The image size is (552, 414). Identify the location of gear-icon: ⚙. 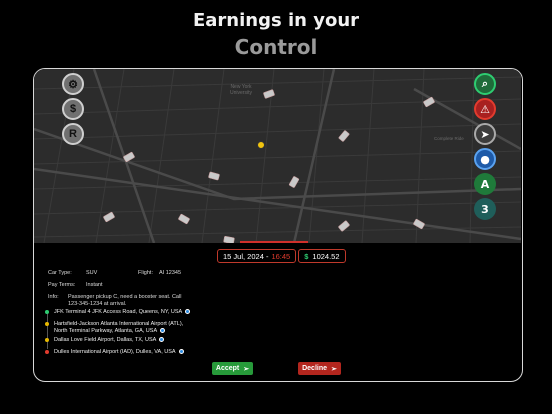
(73, 84).